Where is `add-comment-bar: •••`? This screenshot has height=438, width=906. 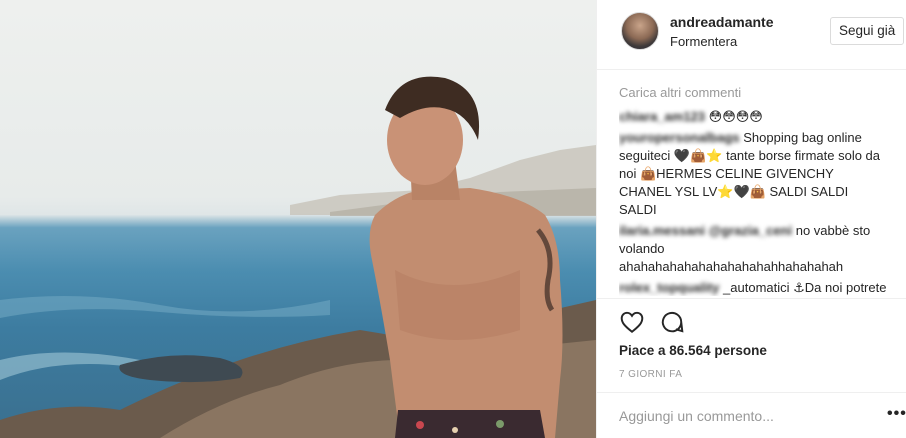 add-comment-bar: ••• is located at coordinates (751, 415).